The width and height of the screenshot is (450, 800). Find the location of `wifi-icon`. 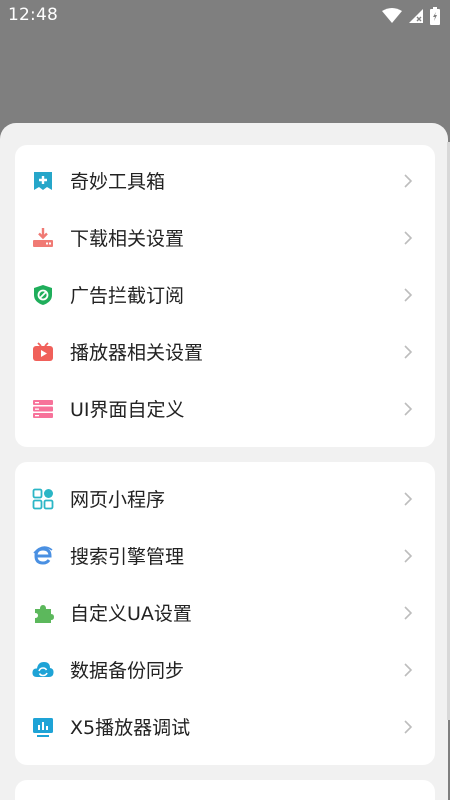

wifi-icon is located at coordinates (392, 15).